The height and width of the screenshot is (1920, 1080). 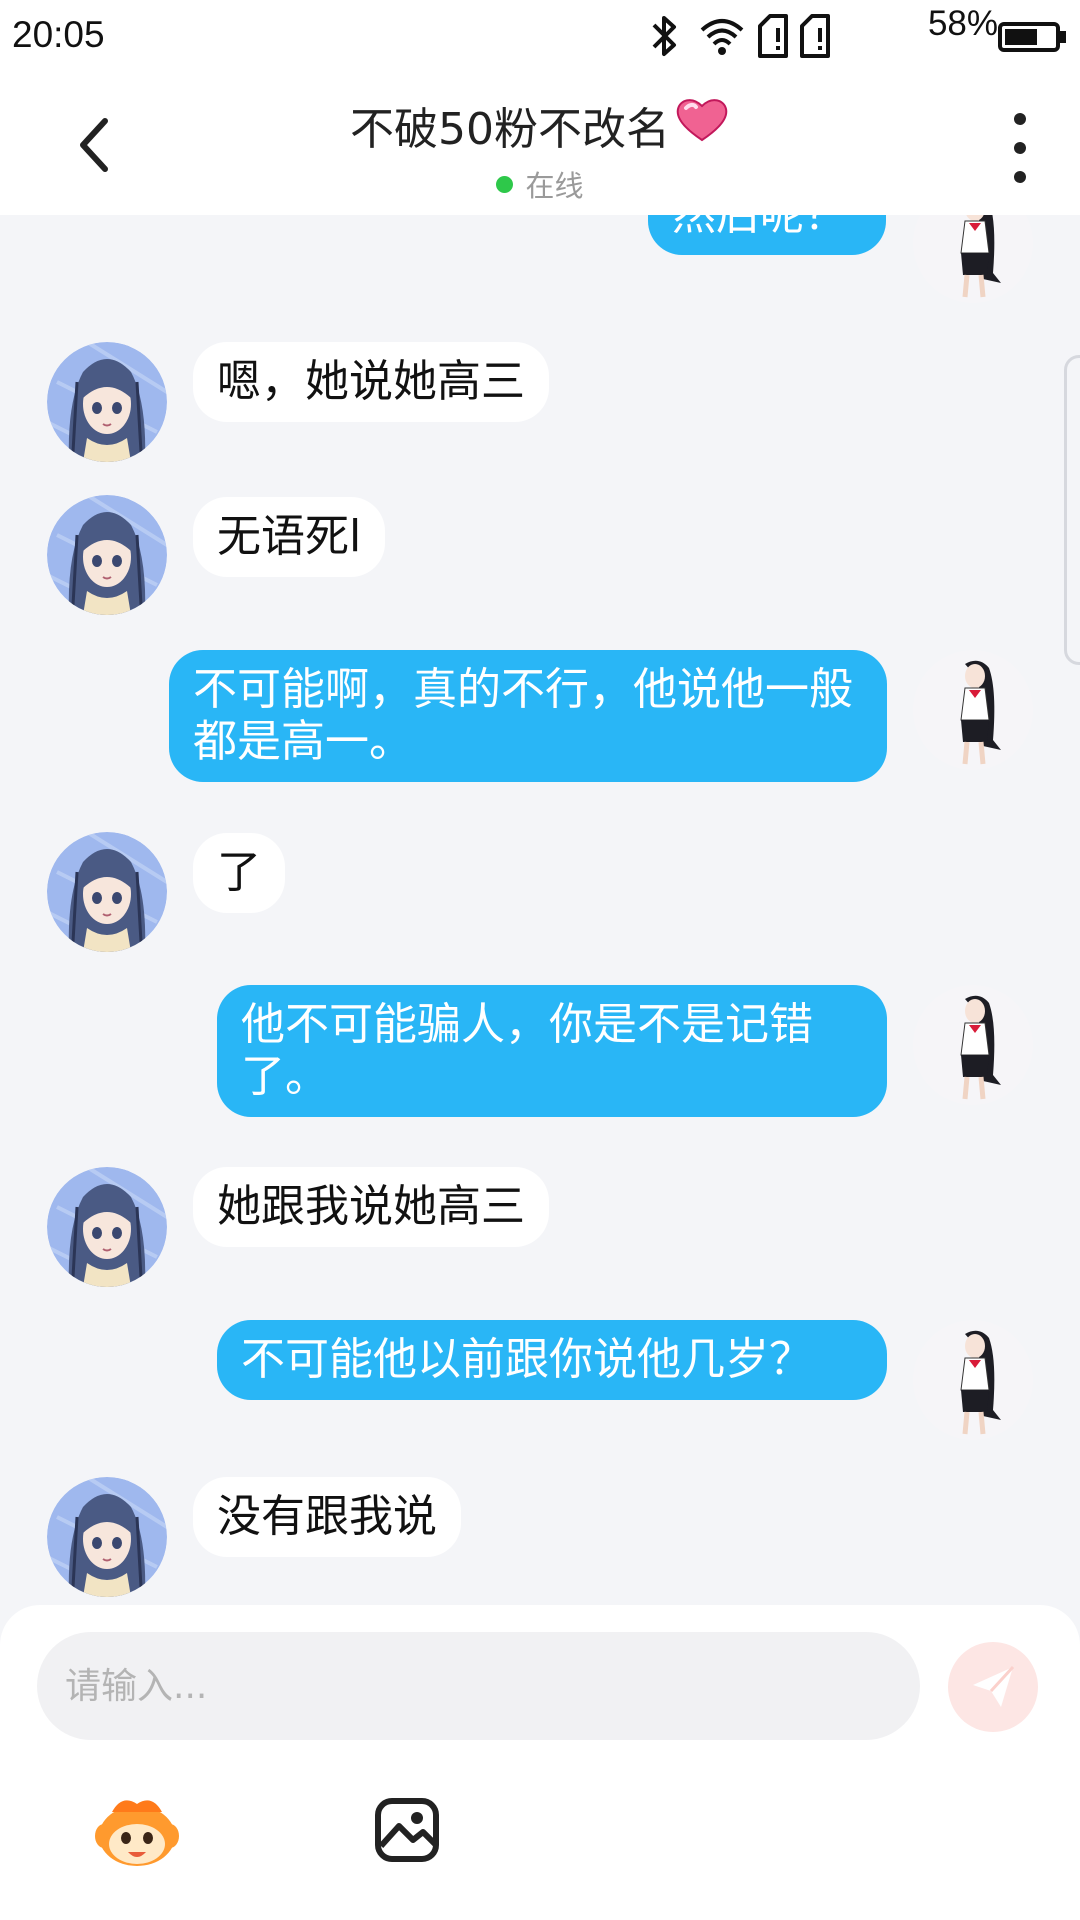 I want to click on image-button, so click(x=407, y=1830).